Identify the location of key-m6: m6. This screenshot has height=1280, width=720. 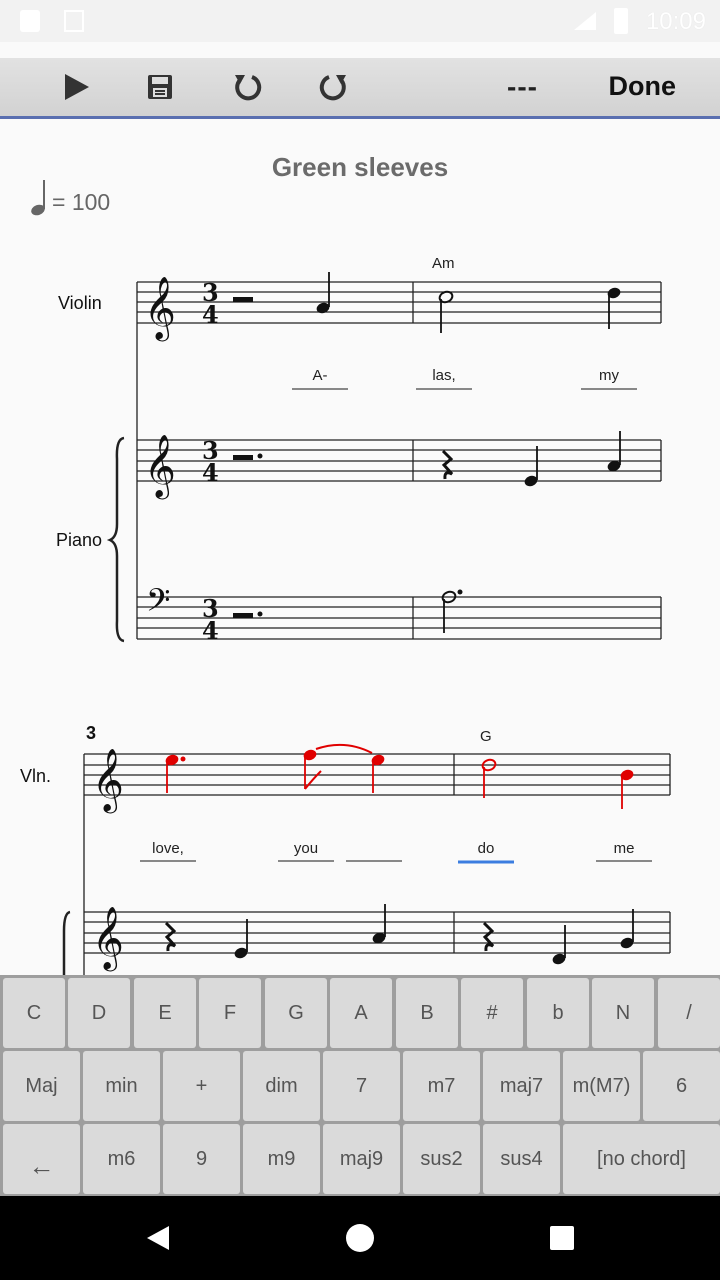
(121, 1159).